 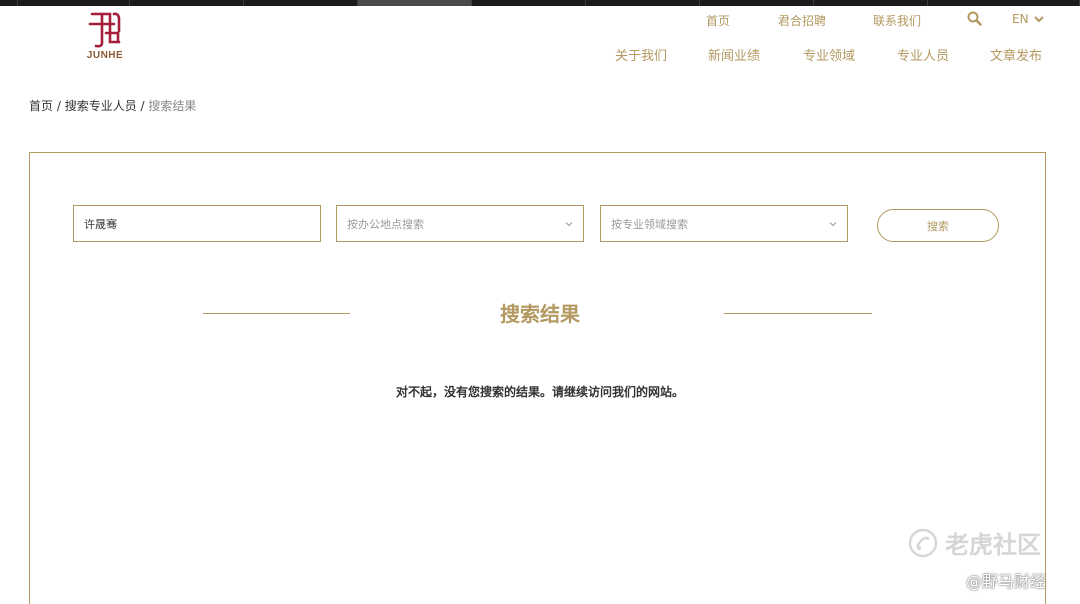 What do you see at coordinates (897, 20) in the screenshot?
I see `utility-contact-link: 联系我们` at bounding box center [897, 20].